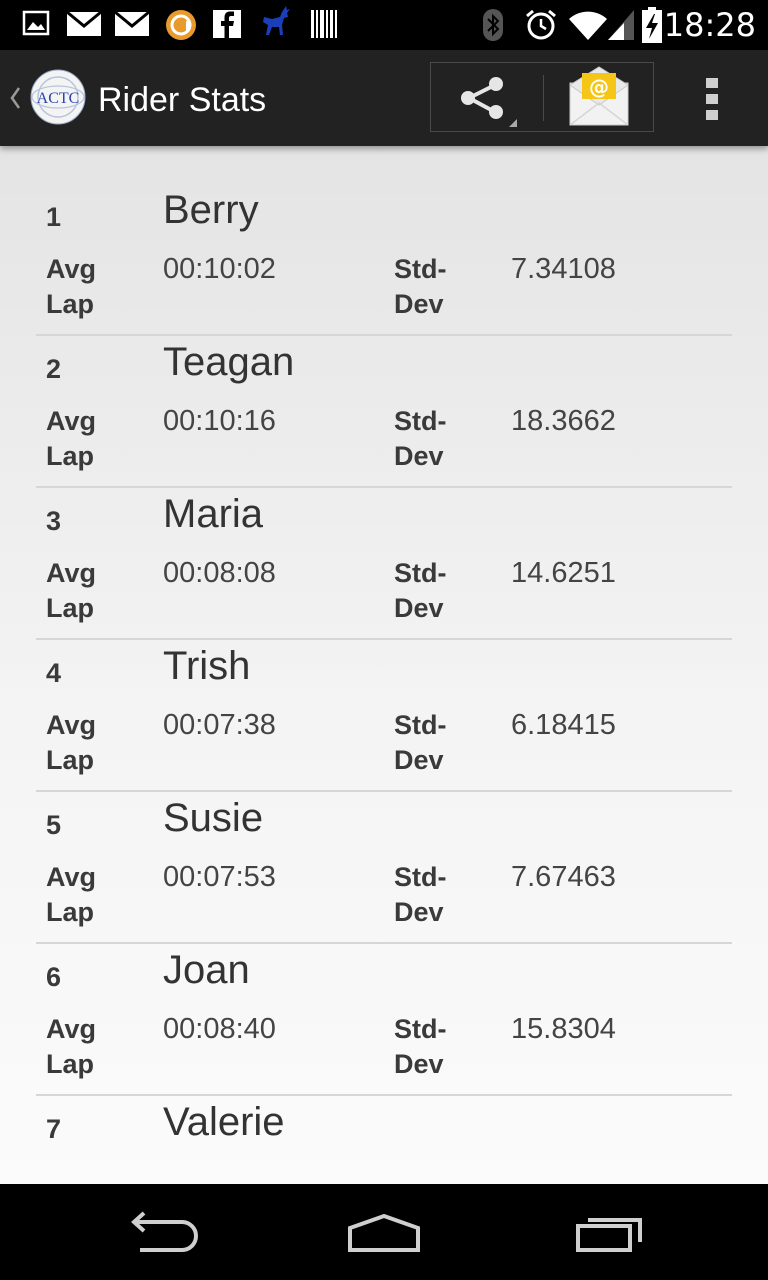 This screenshot has height=1280, width=768. I want to click on share-button, so click(487, 97).